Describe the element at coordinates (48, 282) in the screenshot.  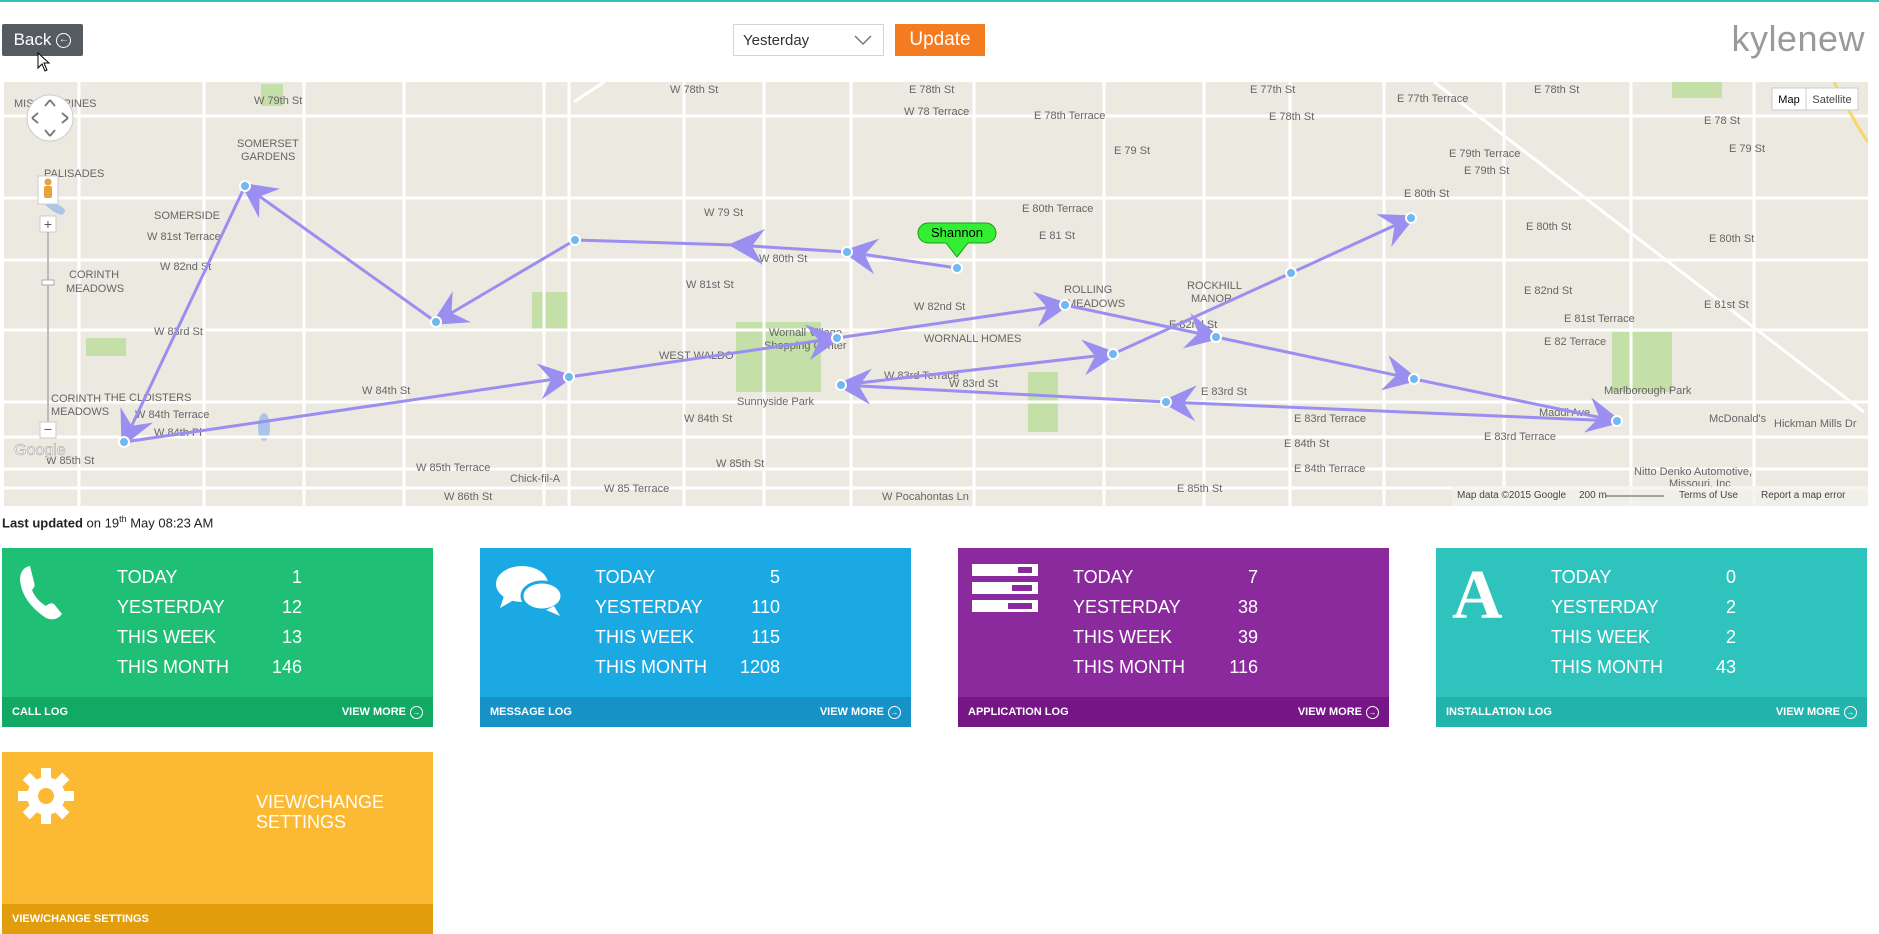
I see `zoom-slider-handle` at that location.